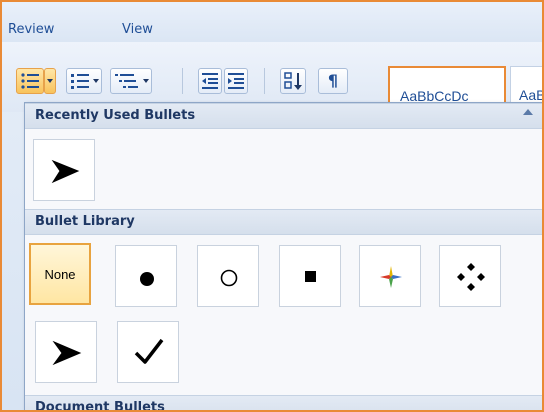 This screenshot has height=412, width=544. Describe the element at coordinates (272, 22) in the screenshot. I see `ribbon-tabs: Review View` at that location.